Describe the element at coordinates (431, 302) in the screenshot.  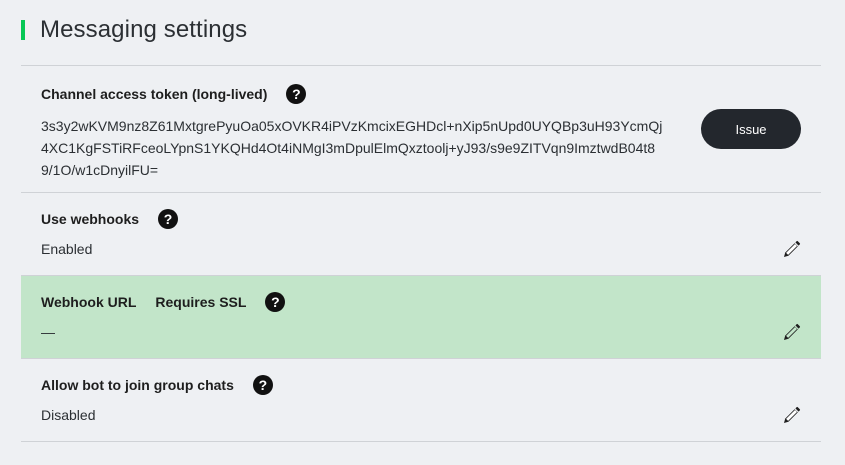
I see `webhook-url-label-row: Webhook URL Requires SSL ?` at that location.